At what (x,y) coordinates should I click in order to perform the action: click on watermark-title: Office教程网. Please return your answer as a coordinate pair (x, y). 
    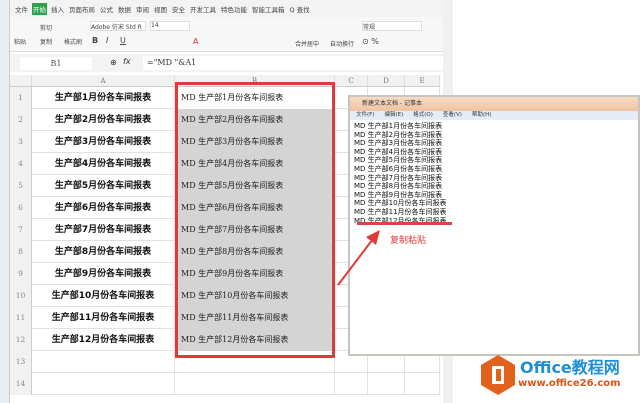
    Looking at the image, I should click on (570, 367).